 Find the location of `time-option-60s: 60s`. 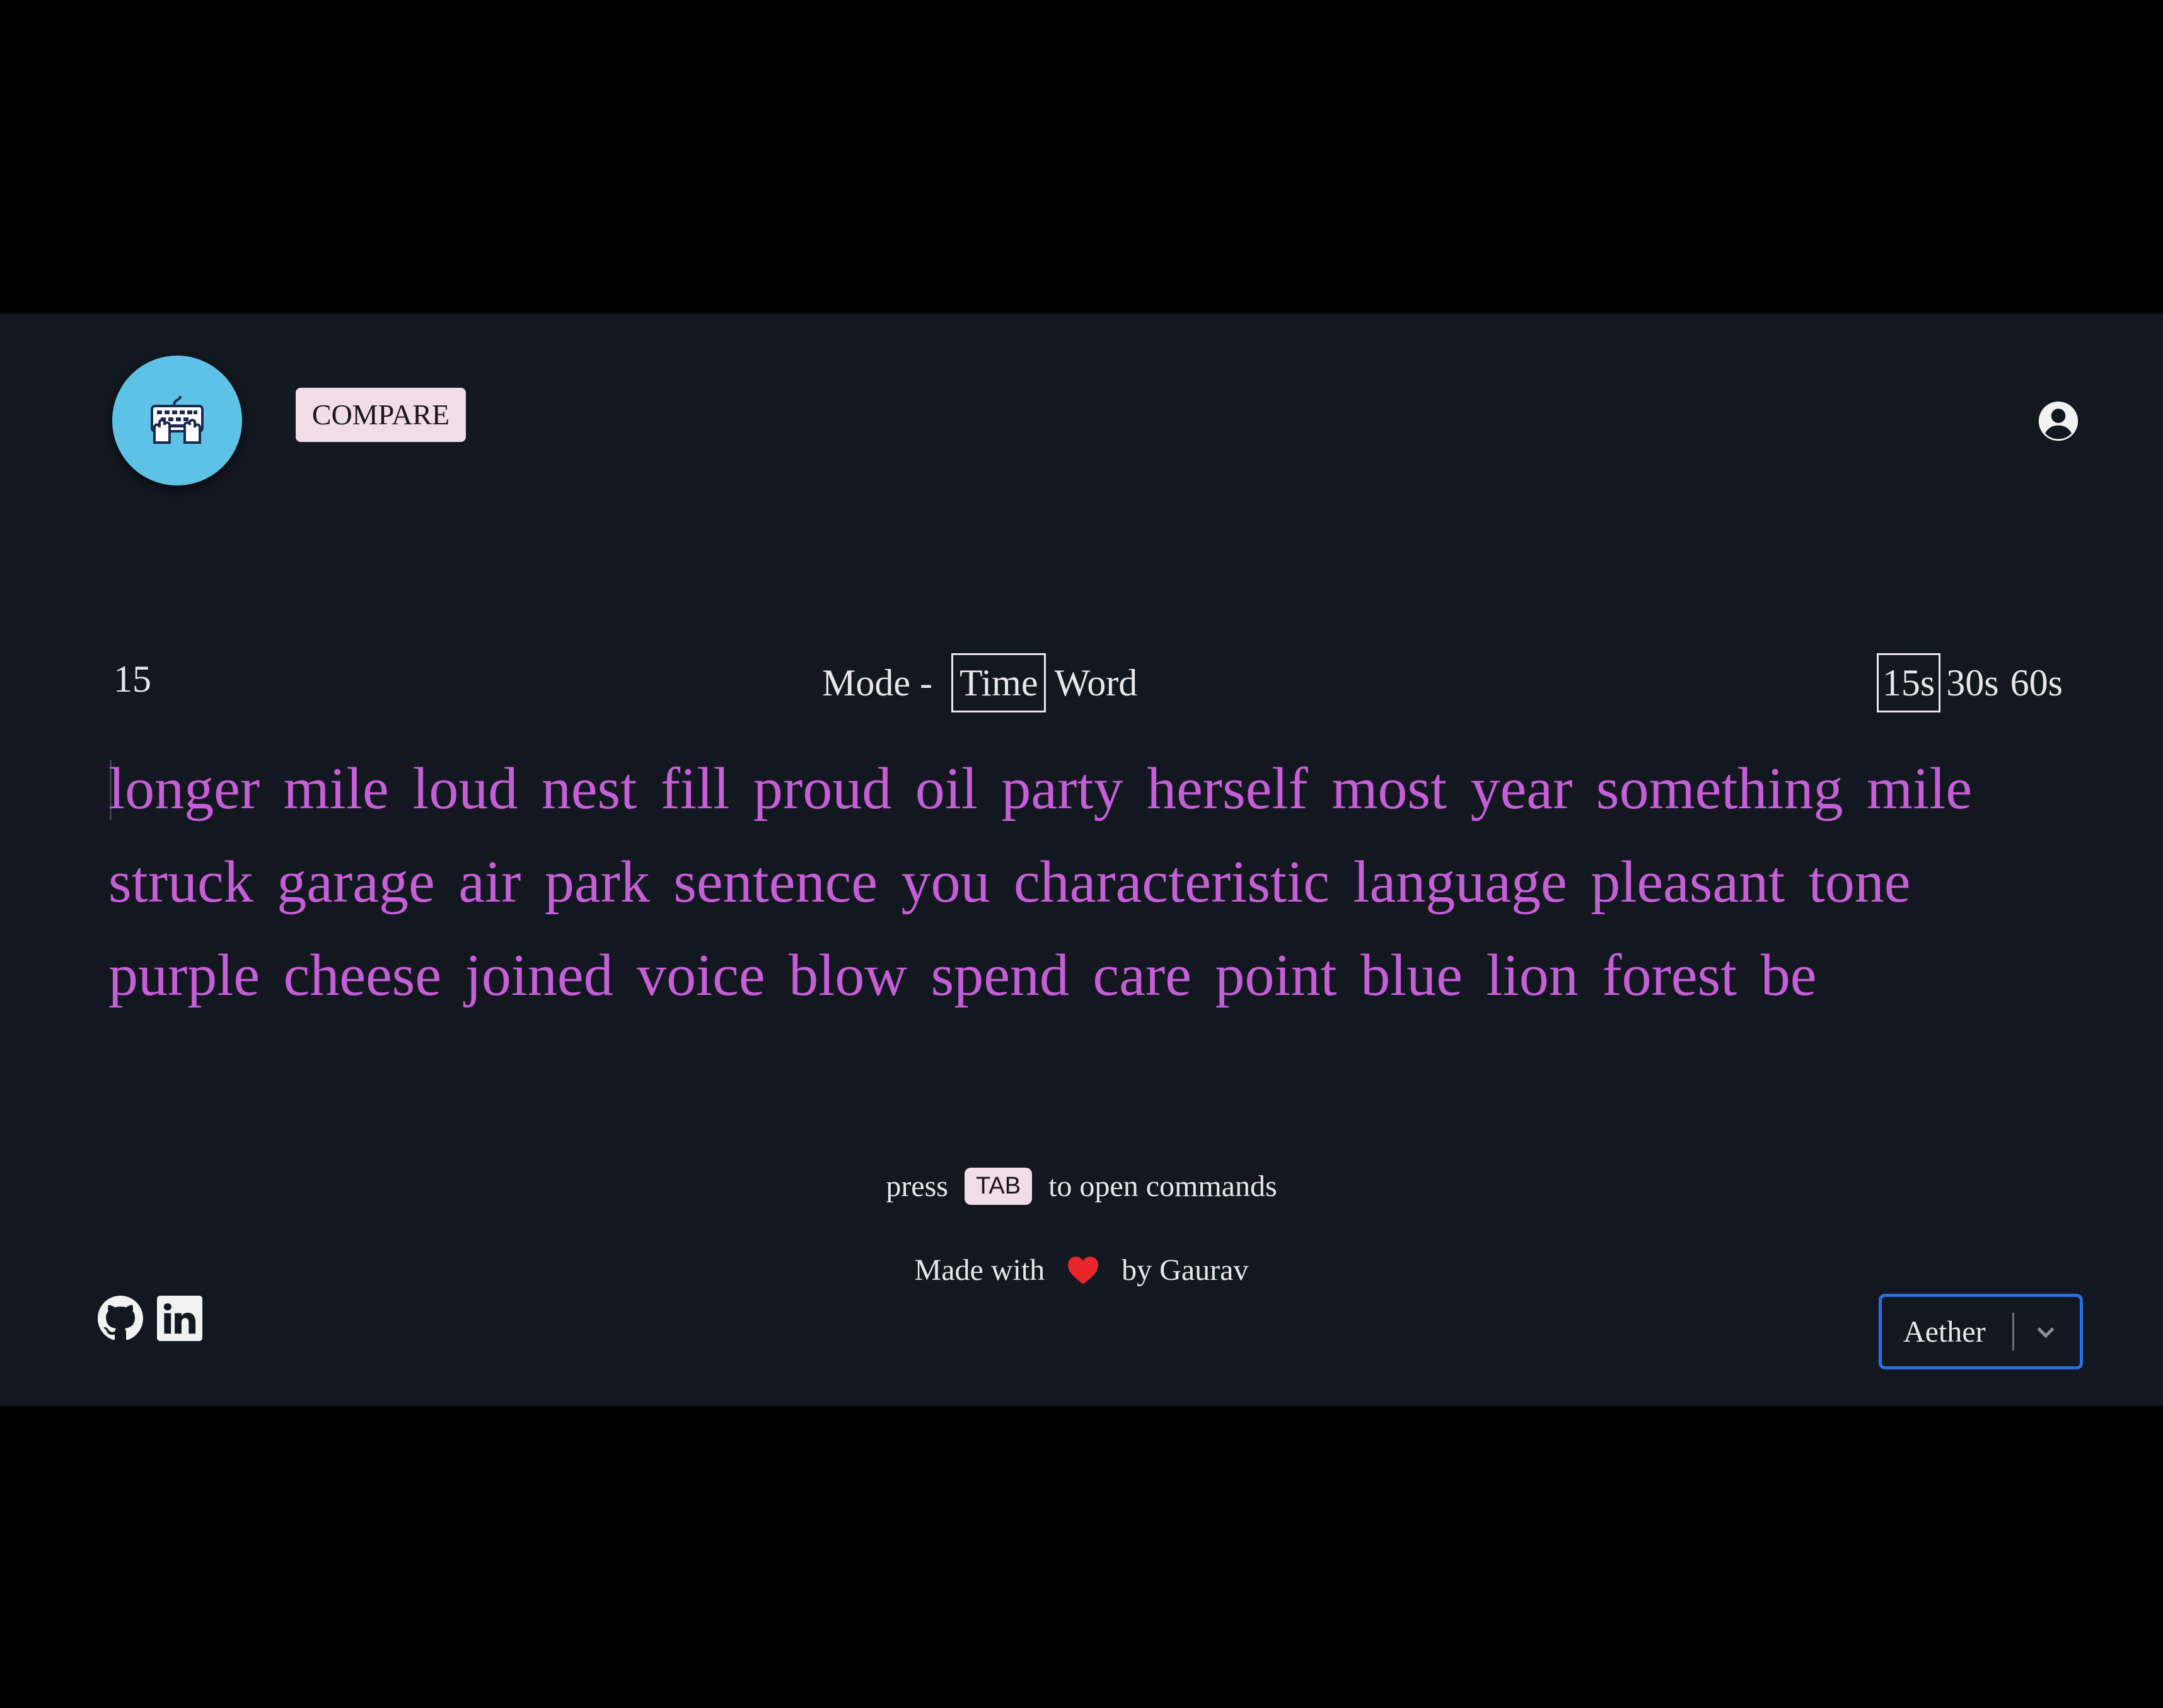

time-option-60s: 60s is located at coordinates (2036, 682).